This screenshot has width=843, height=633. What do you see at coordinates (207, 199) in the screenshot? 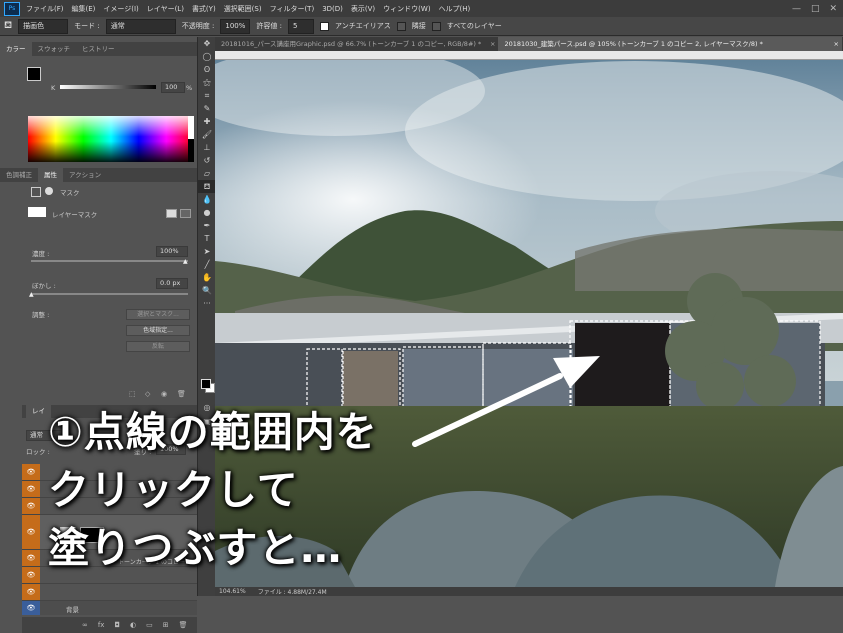
I see `blur-tool-icon: 💧` at bounding box center [207, 199].